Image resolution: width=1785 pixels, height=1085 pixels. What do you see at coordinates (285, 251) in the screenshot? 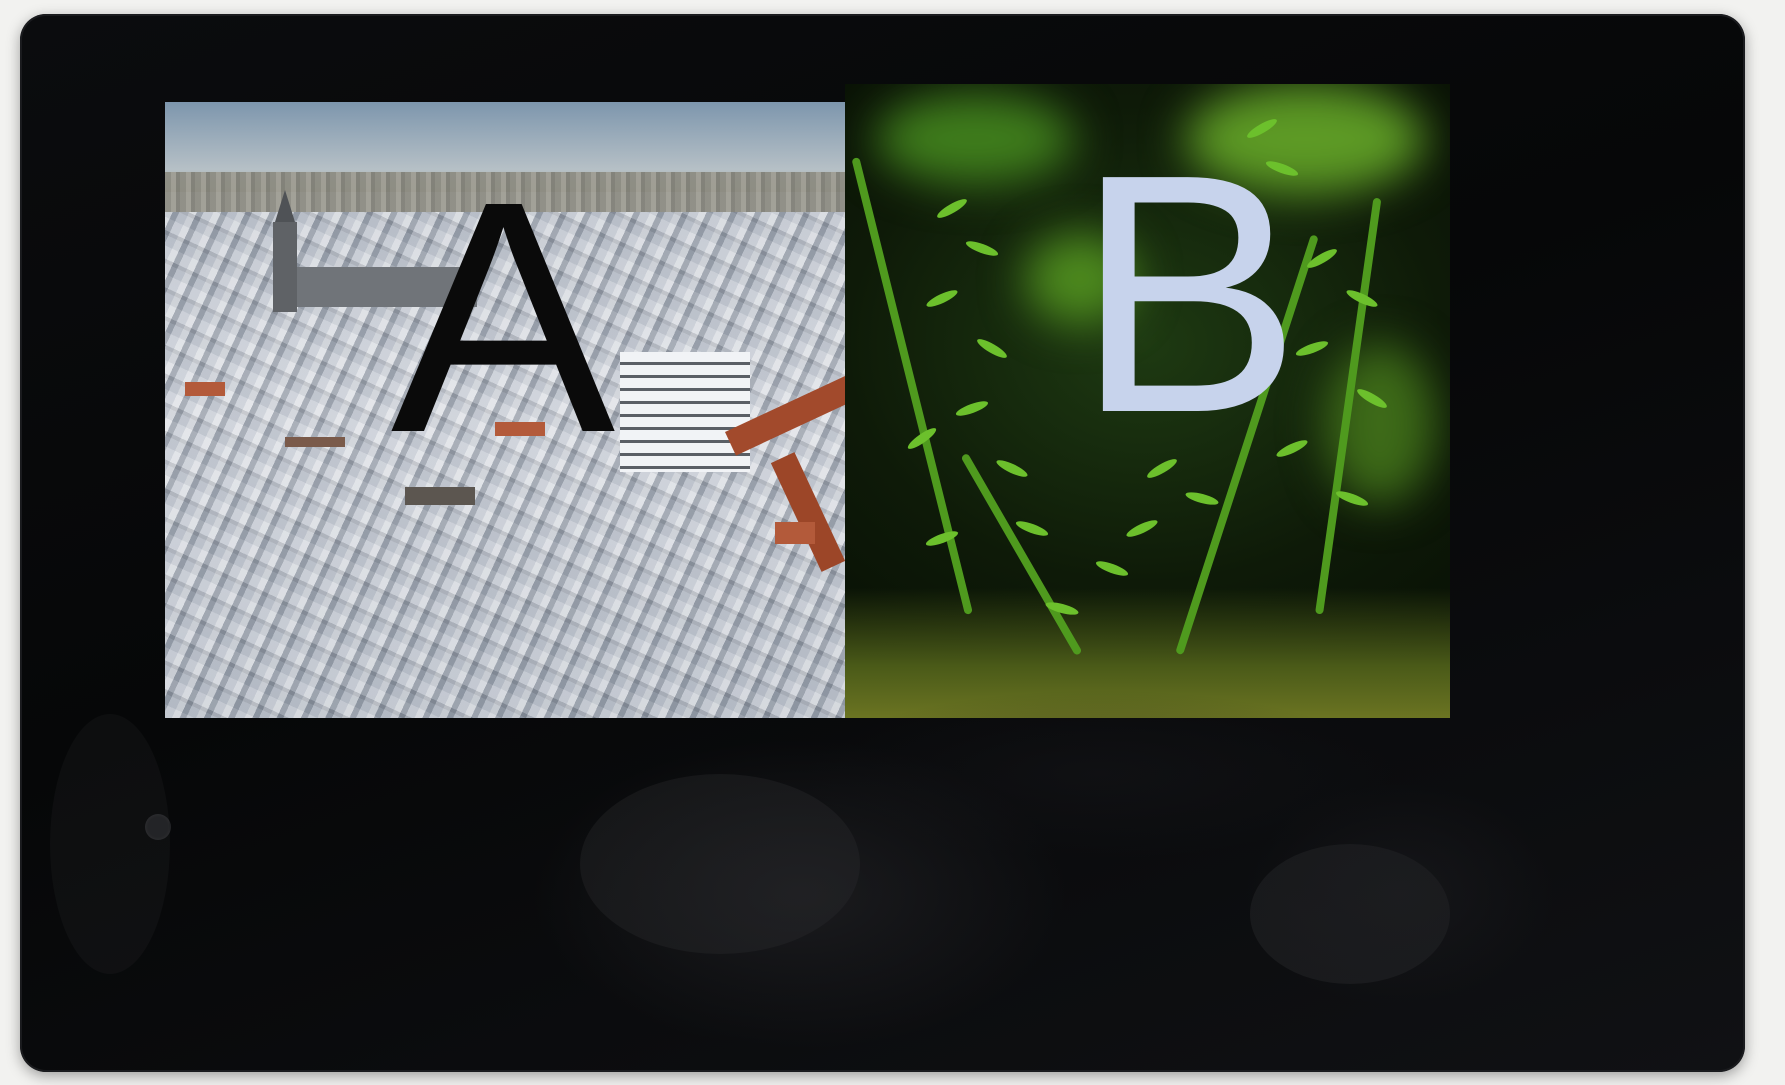
I see `church-tower` at bounding box center [285, 251].